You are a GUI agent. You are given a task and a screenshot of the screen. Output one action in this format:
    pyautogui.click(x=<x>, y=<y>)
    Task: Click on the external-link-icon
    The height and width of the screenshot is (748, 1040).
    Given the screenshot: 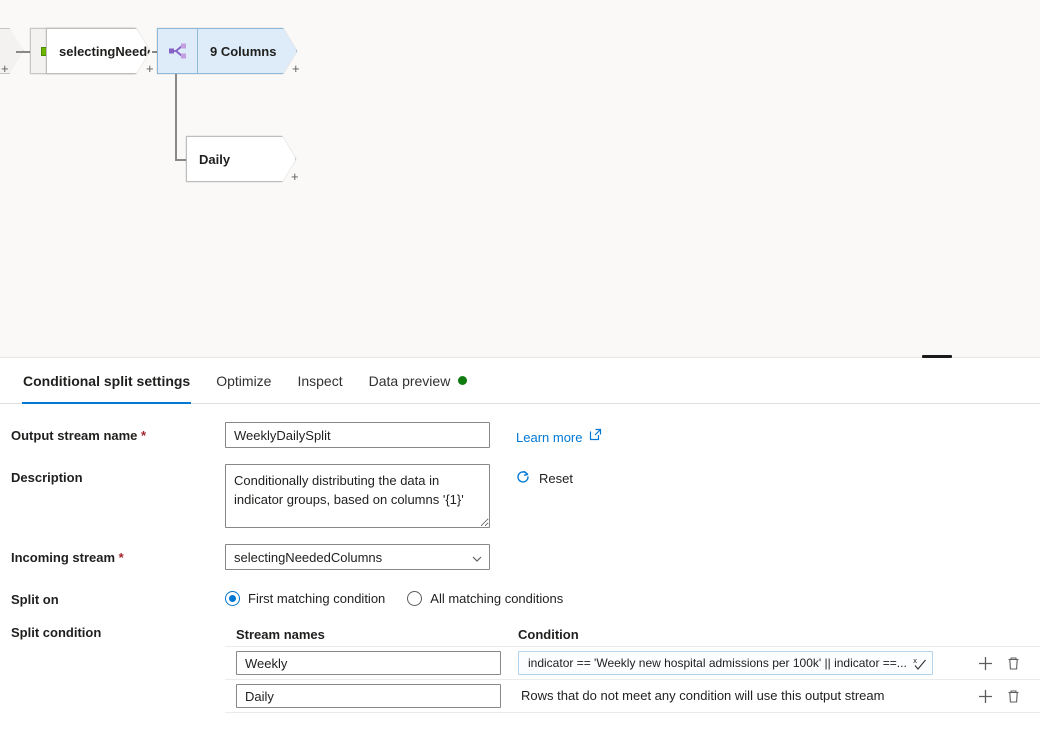 What is the action you would take?
    pyautogui.click(x=595, y=437)
    